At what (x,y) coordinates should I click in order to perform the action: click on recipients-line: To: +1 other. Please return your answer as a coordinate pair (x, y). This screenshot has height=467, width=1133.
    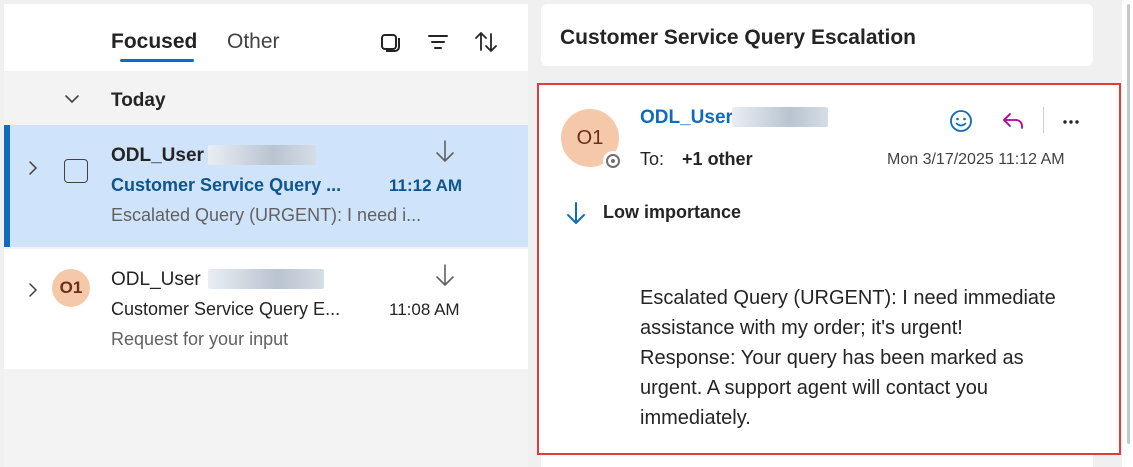
    Looking at the image, I should click on (696, 159).